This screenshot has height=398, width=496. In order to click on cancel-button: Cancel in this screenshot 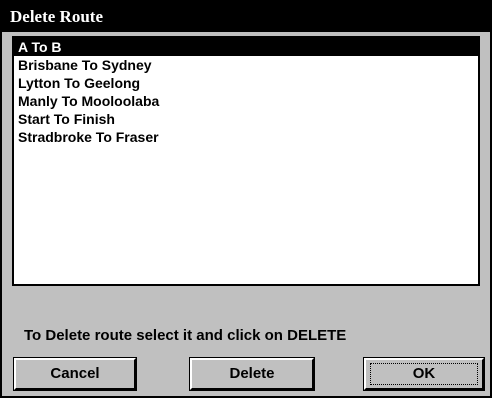, I will do `click(75, 374)`.